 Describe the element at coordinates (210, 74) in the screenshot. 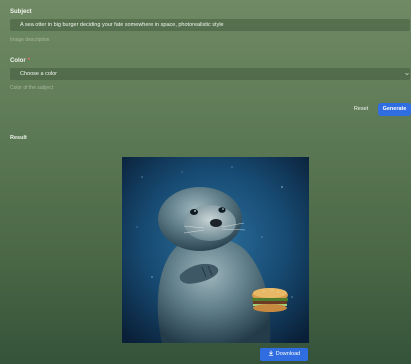

I see `color-select: Choose a color` at that location.